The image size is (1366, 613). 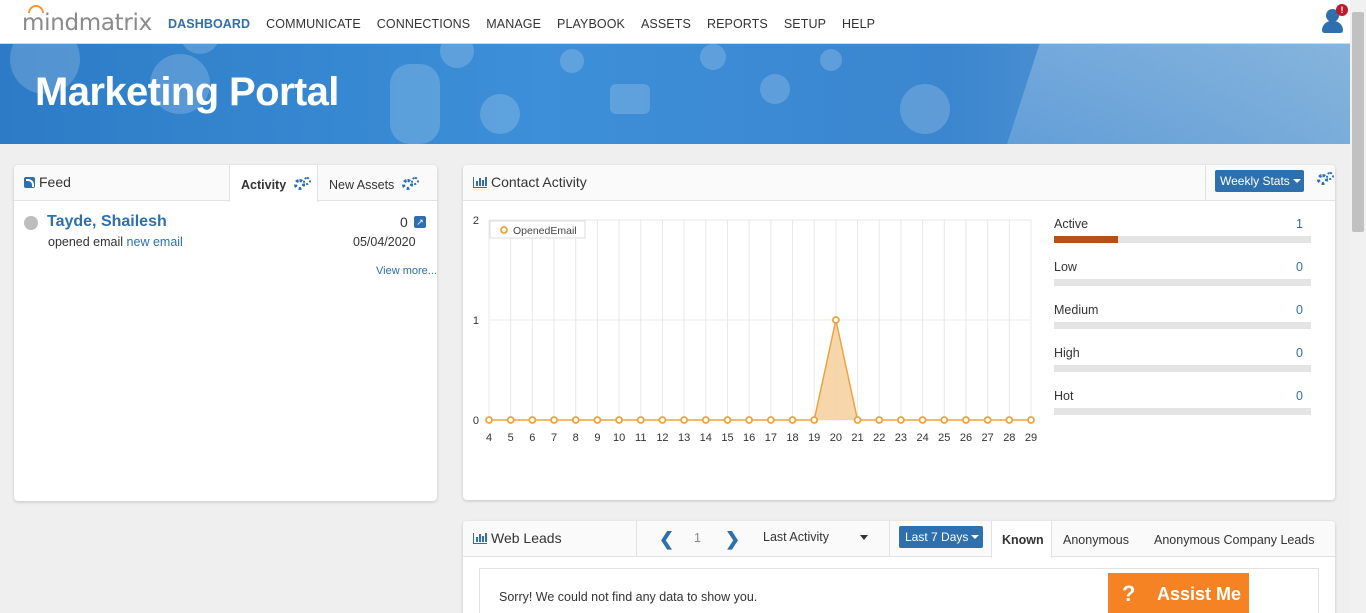 I want to click on tab-known: Known, so click(x=1021, y=539).